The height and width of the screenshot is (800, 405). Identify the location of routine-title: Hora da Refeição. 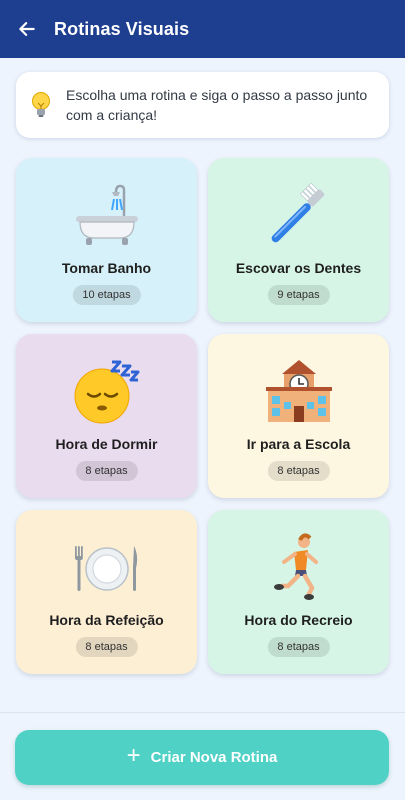
(106, 620).